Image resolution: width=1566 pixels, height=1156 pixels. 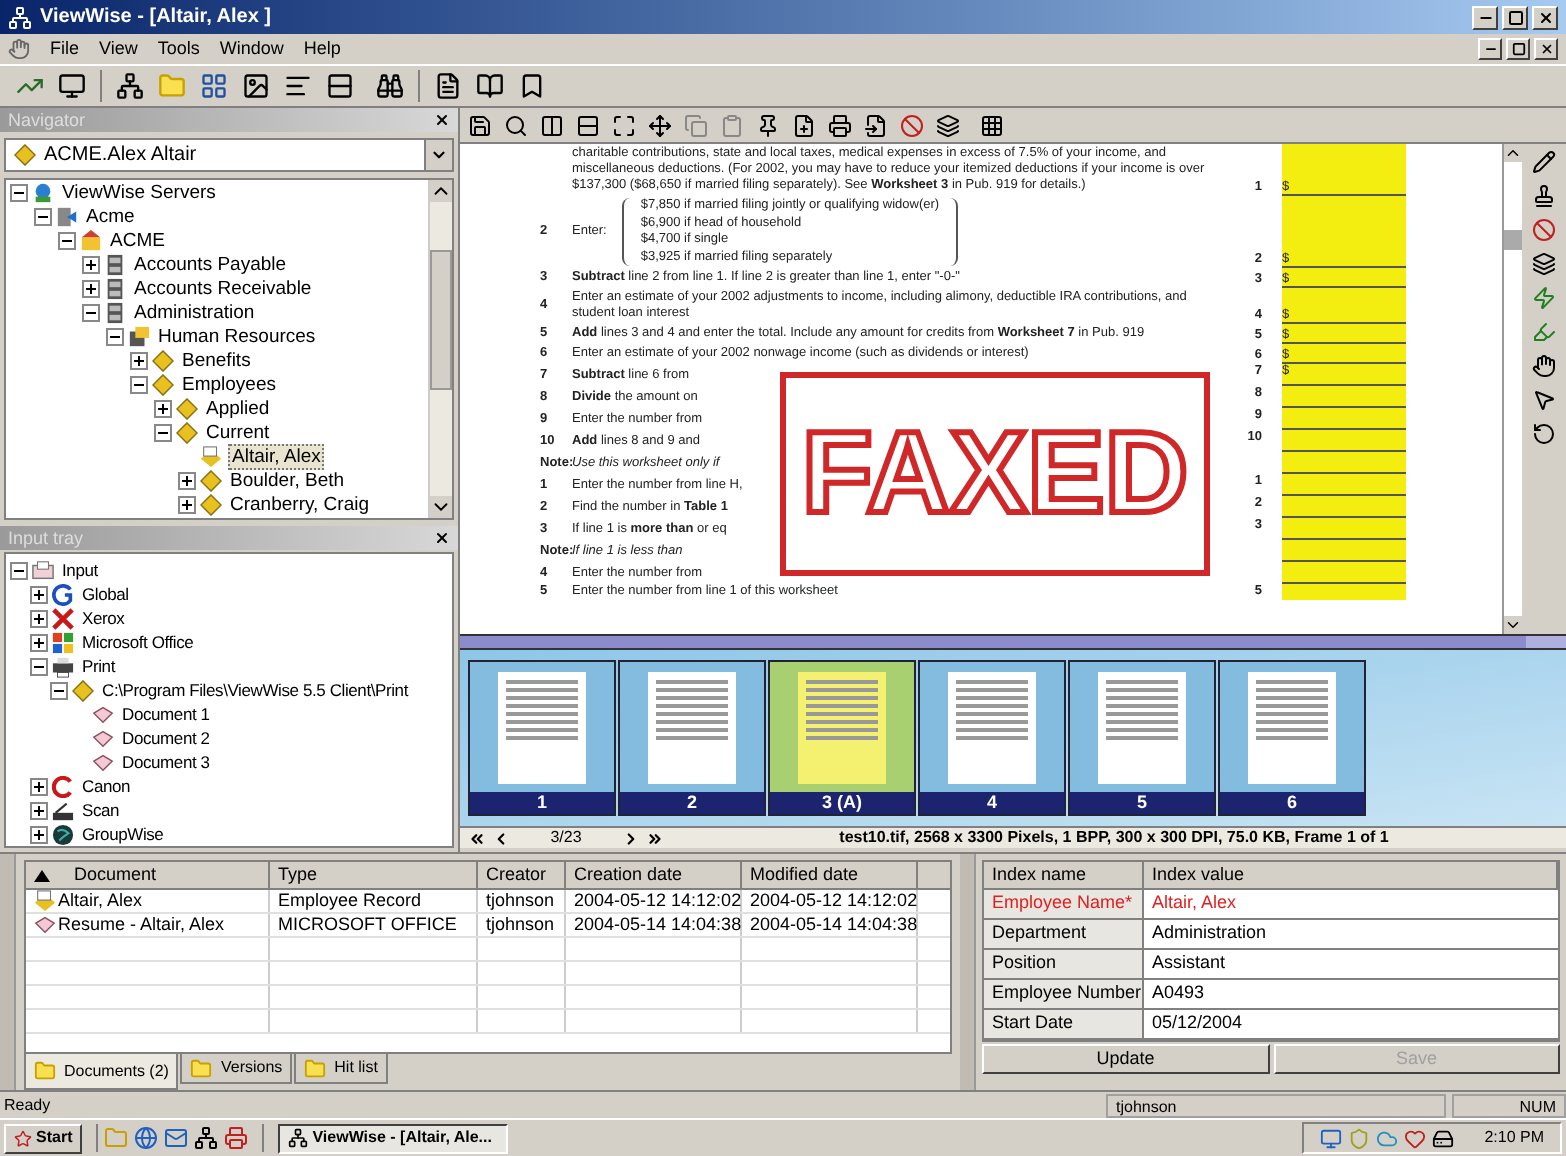 What do you see at coordinates (105, 594) in the screenshot?
I see `tree-item: Global` at bounding box center [105, 594].